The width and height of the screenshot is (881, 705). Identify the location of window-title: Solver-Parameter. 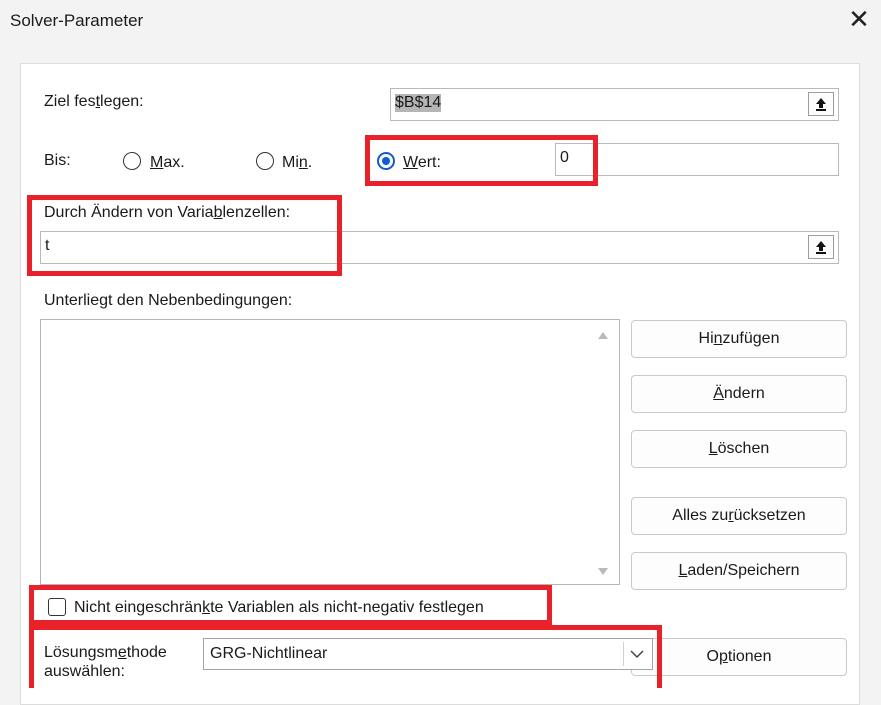
(77, 20).